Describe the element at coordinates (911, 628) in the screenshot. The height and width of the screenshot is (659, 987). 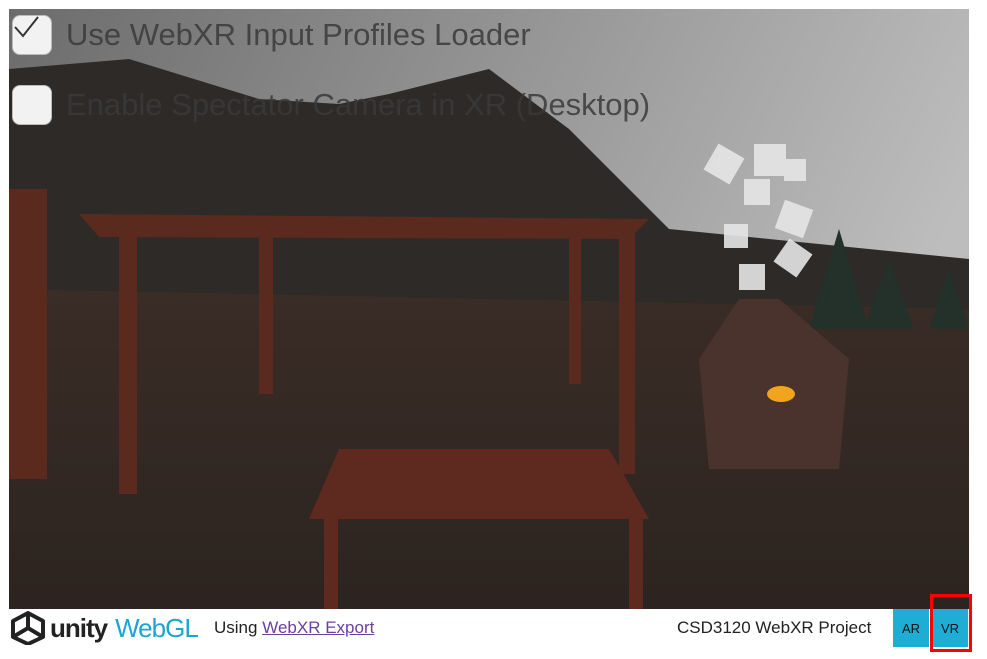
I see `ar-button: AR` at that location.